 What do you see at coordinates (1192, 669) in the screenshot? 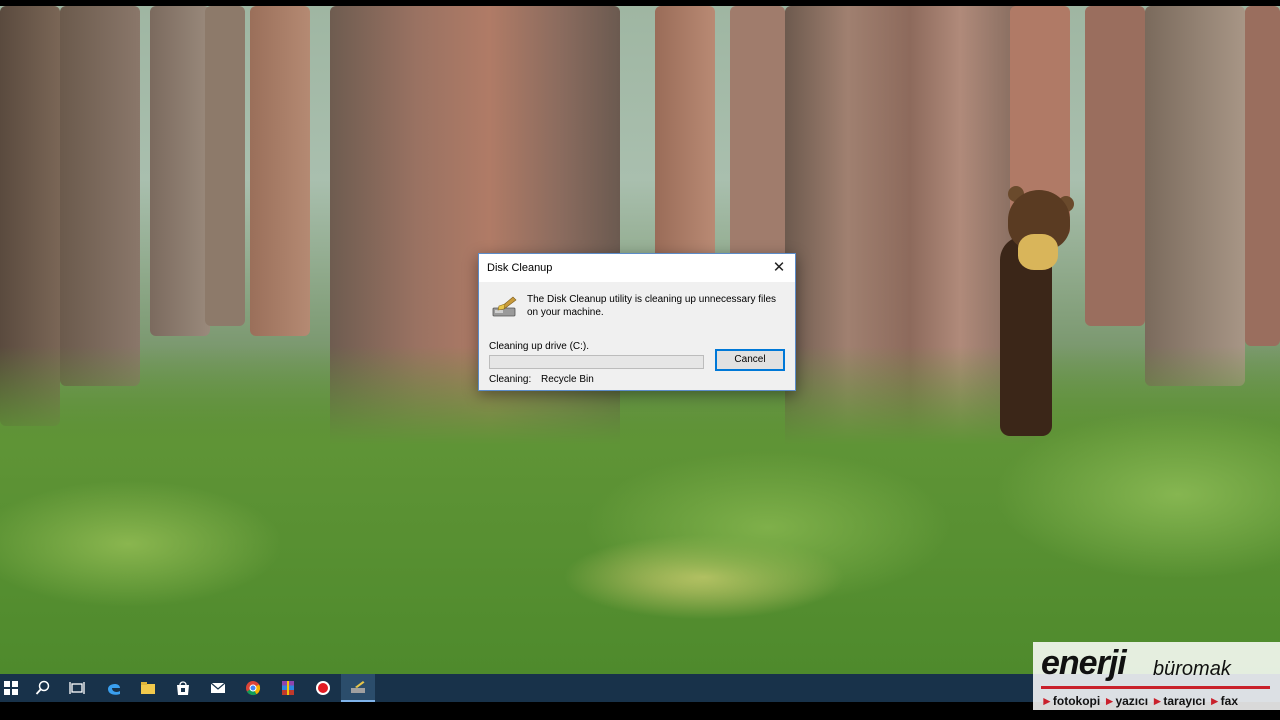
I see `watermark-brand-sub: büromak` at bounding box center [1192, 669].